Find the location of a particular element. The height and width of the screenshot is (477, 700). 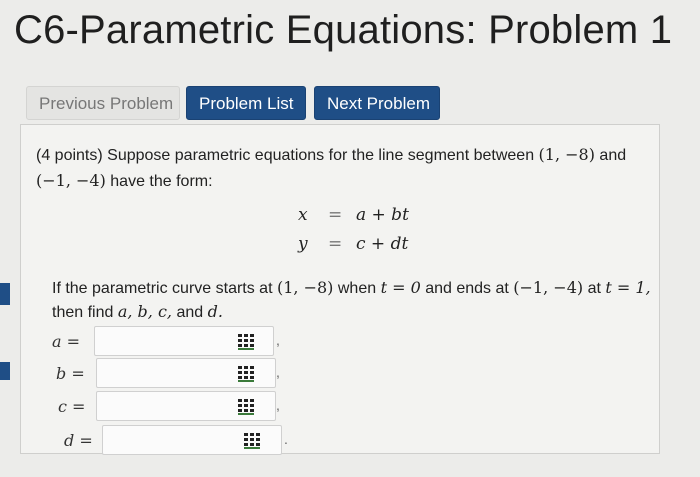

question-d: d. is located at coordinates (215, 311).